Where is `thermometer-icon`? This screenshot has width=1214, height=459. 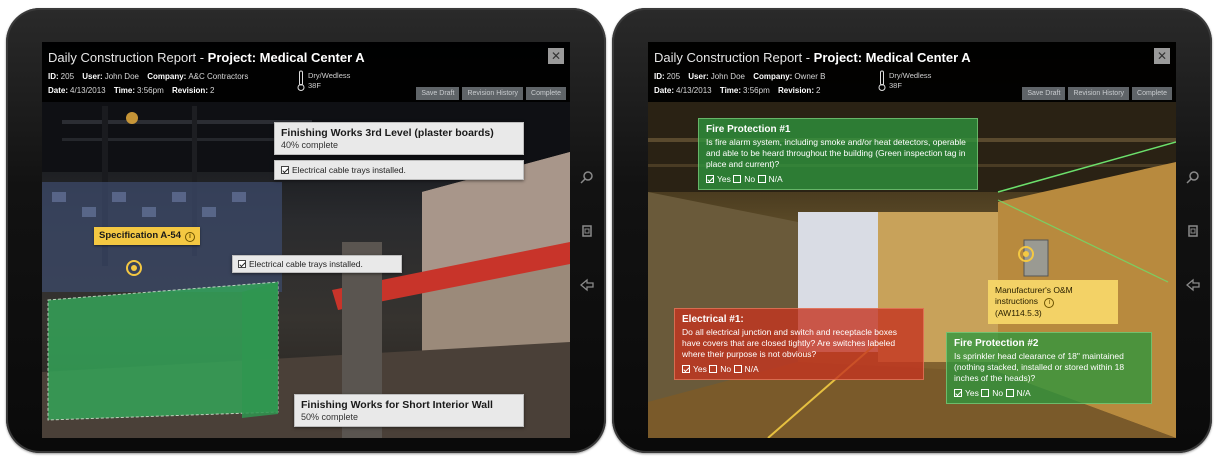
thermometer-icon is located at coordinates (882, 80).